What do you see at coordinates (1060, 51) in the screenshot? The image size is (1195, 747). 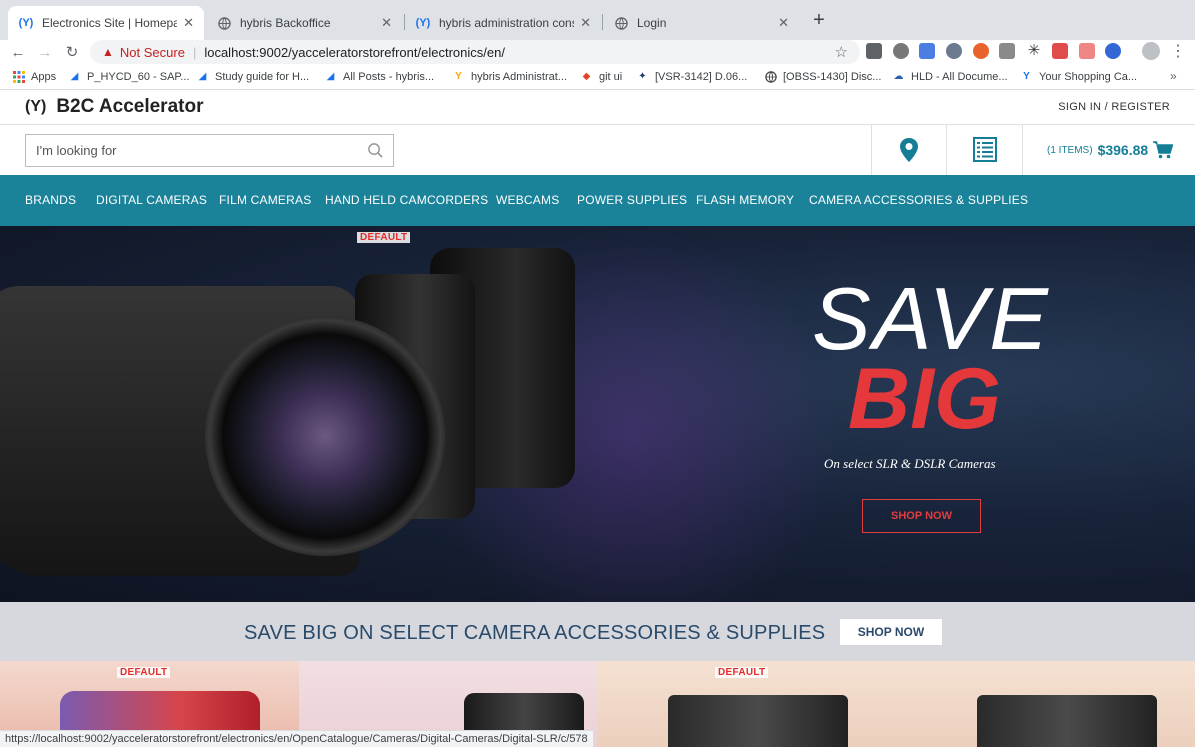 I see `extension-capture-icon` at bounding box center [1060, 51].